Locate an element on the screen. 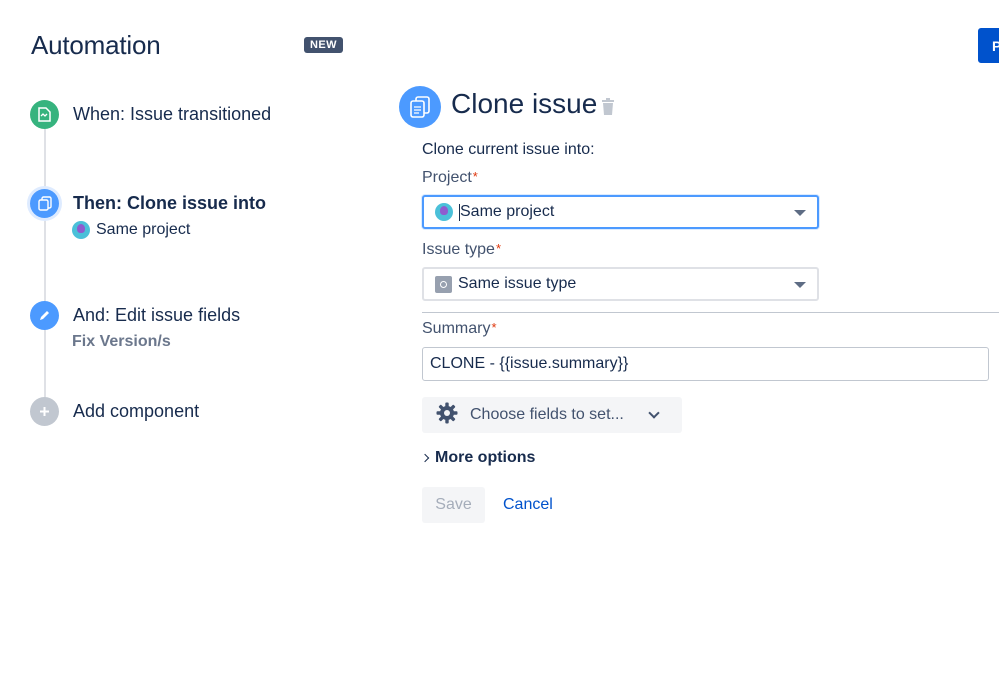  clone-icon is located at coordinates (44, 203).